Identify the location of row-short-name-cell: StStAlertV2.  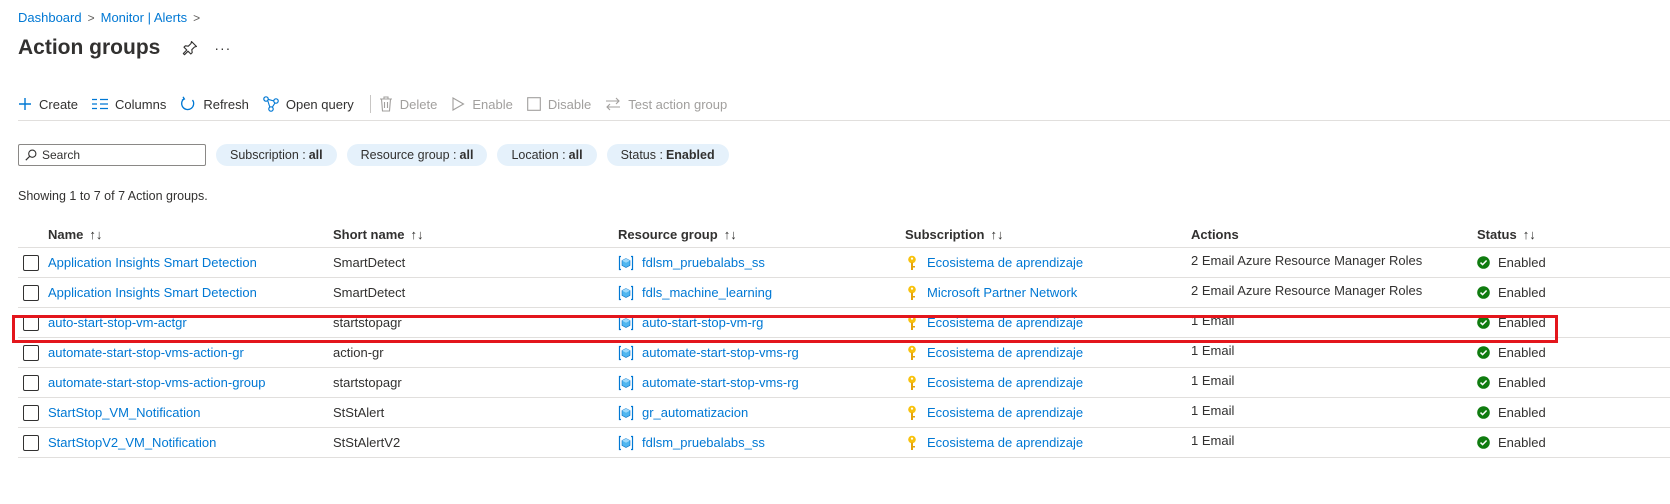
(366, 442).